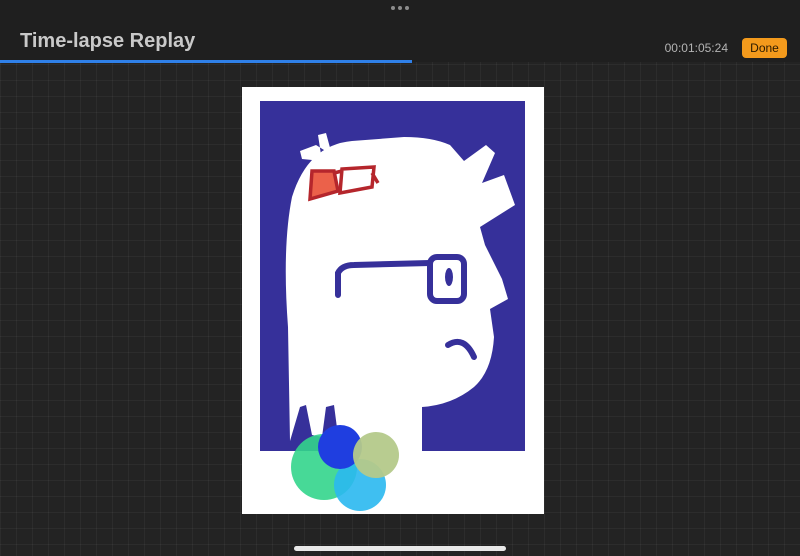  What do you see at coordinates (108, 41) in the screenshot?
I see `page-title: Time-lapse Replay` at bounding box center [108, 41].